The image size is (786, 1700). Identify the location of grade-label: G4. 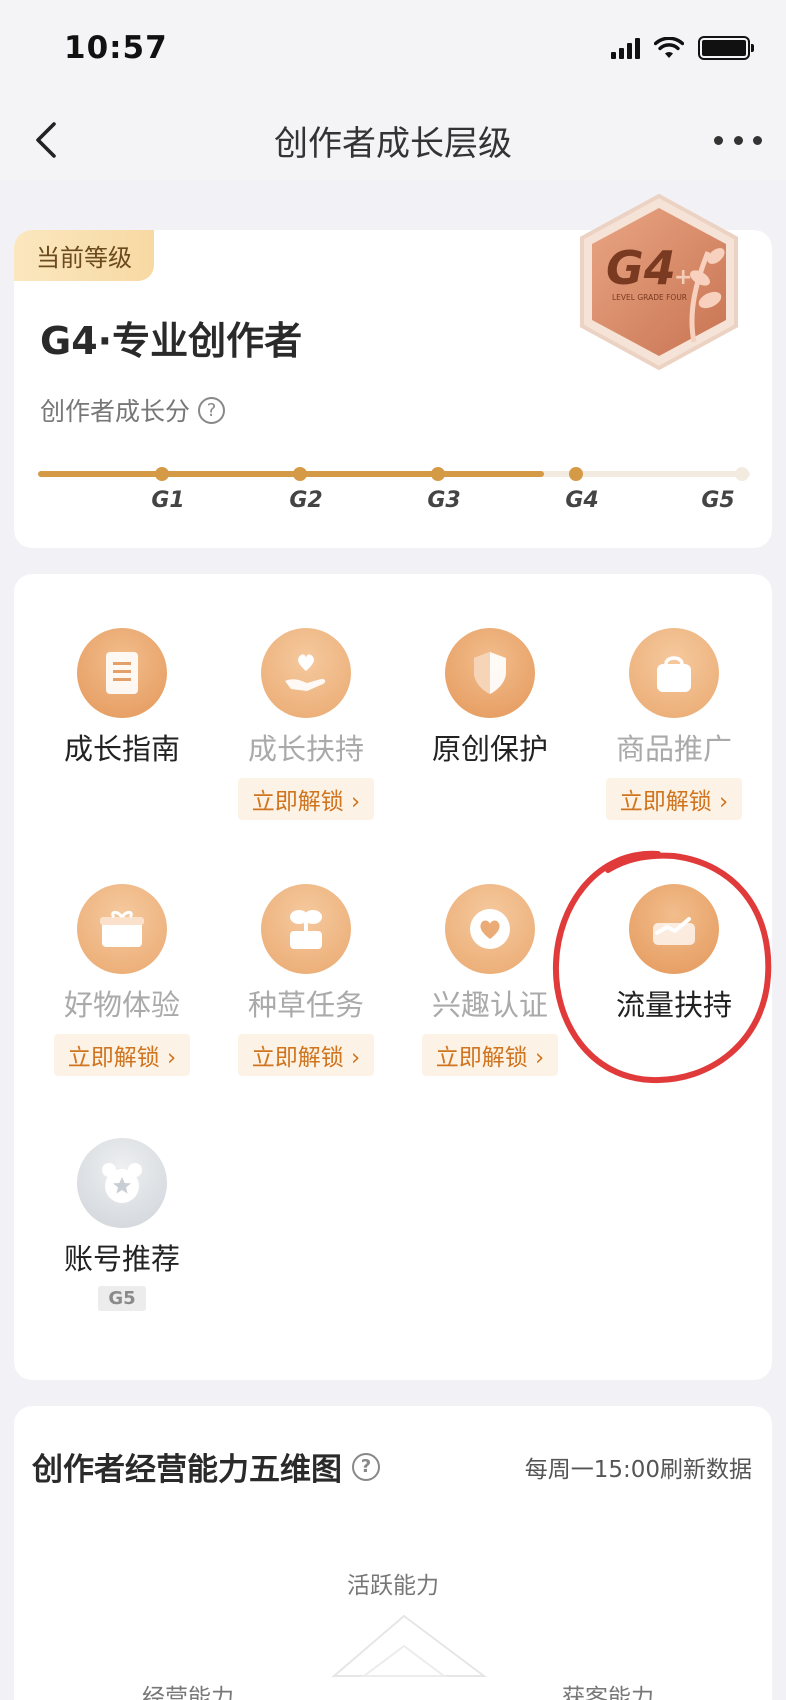
(582, 500).